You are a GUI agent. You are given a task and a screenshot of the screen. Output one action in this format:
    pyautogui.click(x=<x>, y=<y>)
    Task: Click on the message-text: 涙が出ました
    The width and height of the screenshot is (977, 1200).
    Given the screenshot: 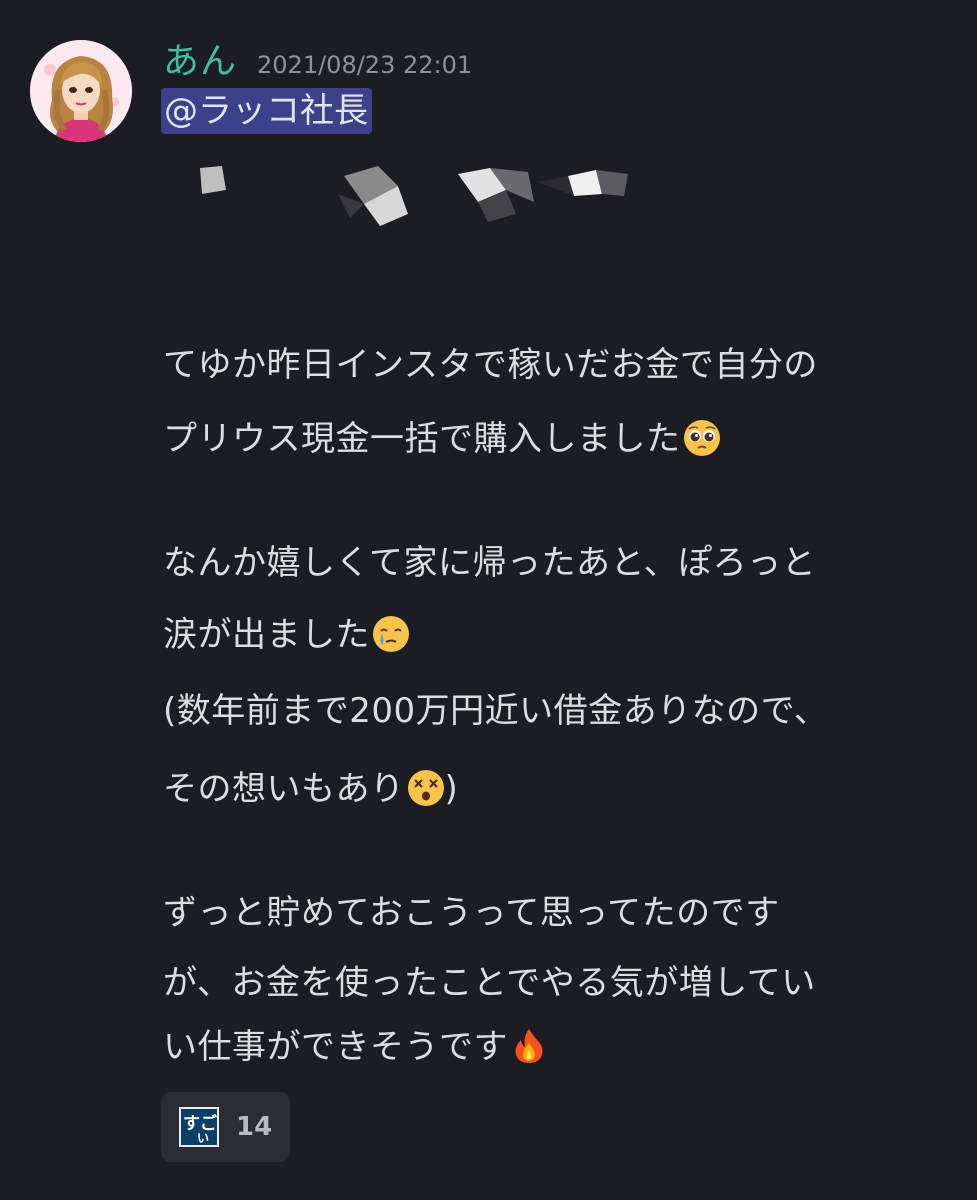 What is the action you would take?
    pyautogui.click(x=266, y=635)
    